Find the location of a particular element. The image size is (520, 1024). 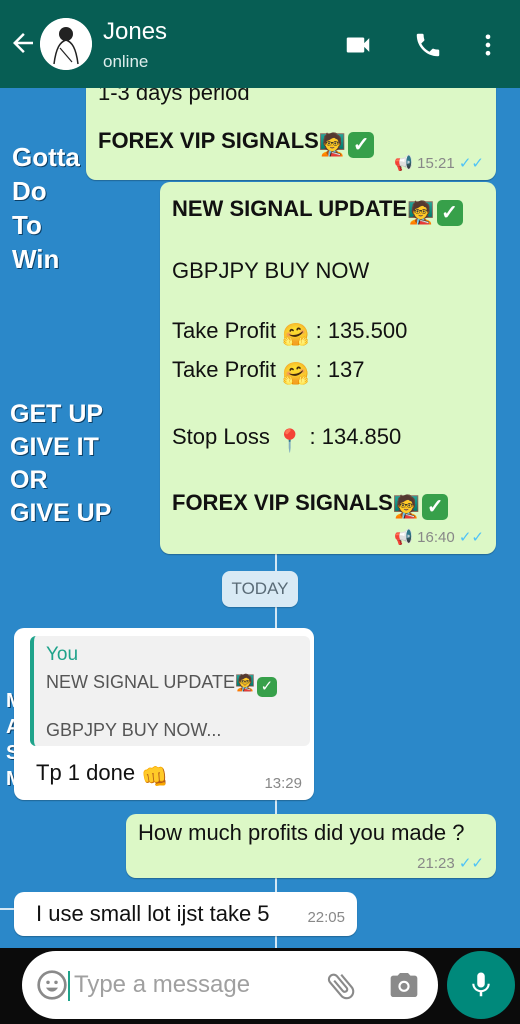

message-text: Take Profit 🤗 : 135.500 is located at coordinates (290, 332).